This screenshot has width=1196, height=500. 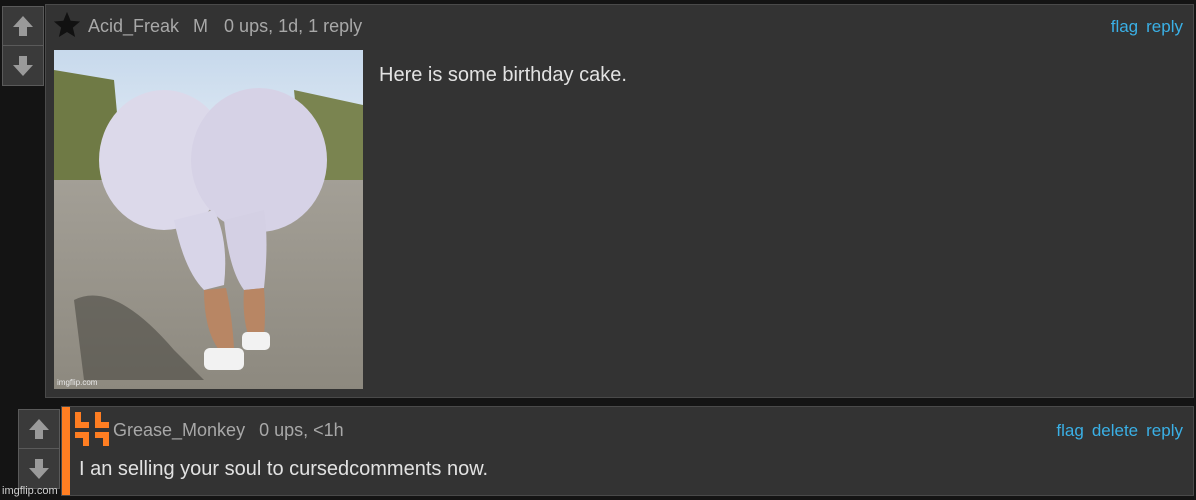 I want to click on comment-stats: 0 ups, <1h, so click(x=301, y=430).